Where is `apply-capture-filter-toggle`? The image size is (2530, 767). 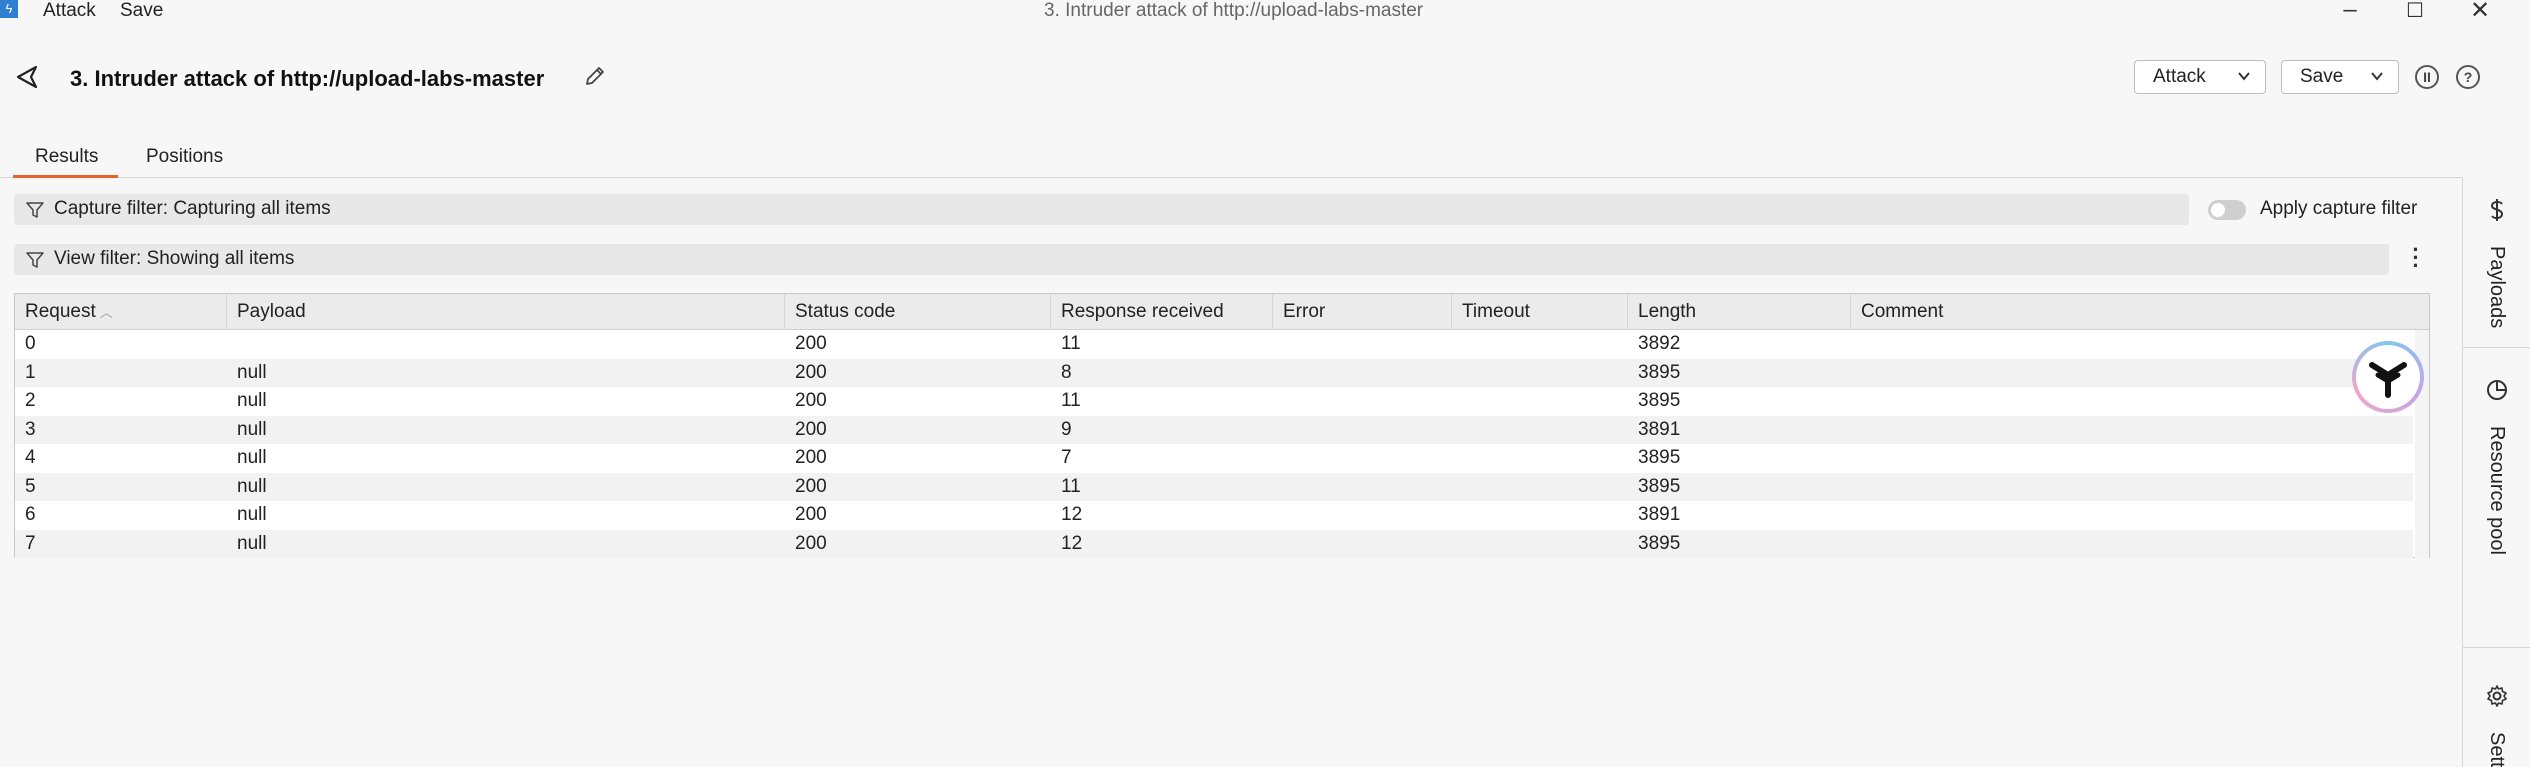 apply-capture-filter-toggle is located at coordinates (2227, 210).